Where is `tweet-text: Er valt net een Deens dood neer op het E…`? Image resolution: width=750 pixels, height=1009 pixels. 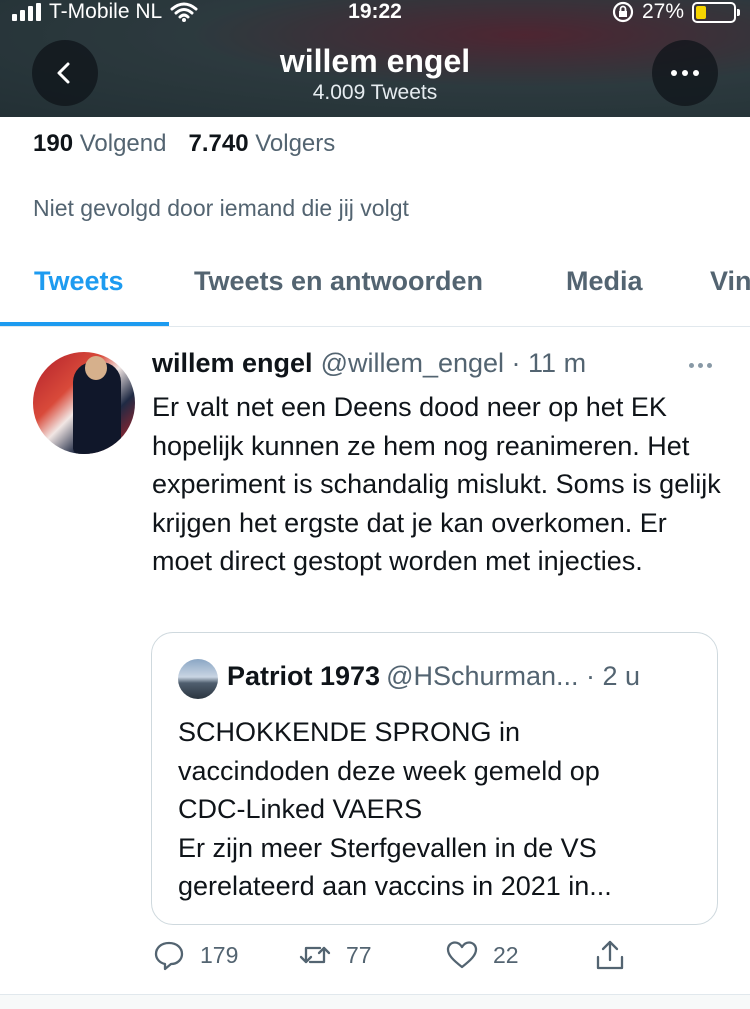
tweet-text: Er valt net een Deens dood neer op het E… is located at coordinates (436, 484).